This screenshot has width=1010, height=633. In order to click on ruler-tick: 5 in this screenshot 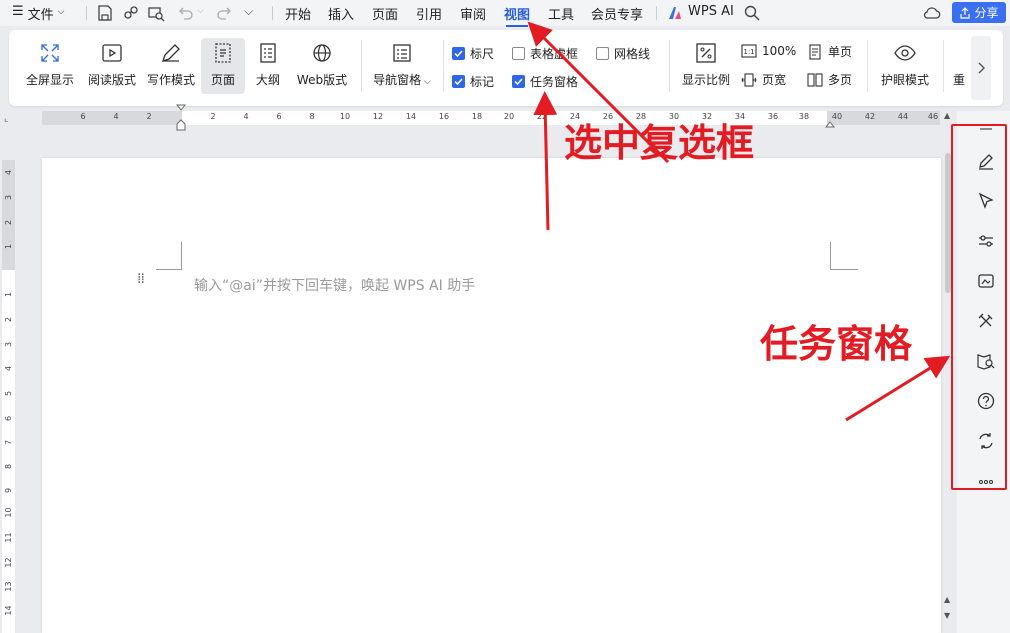, I will do `click(8, 393)`.